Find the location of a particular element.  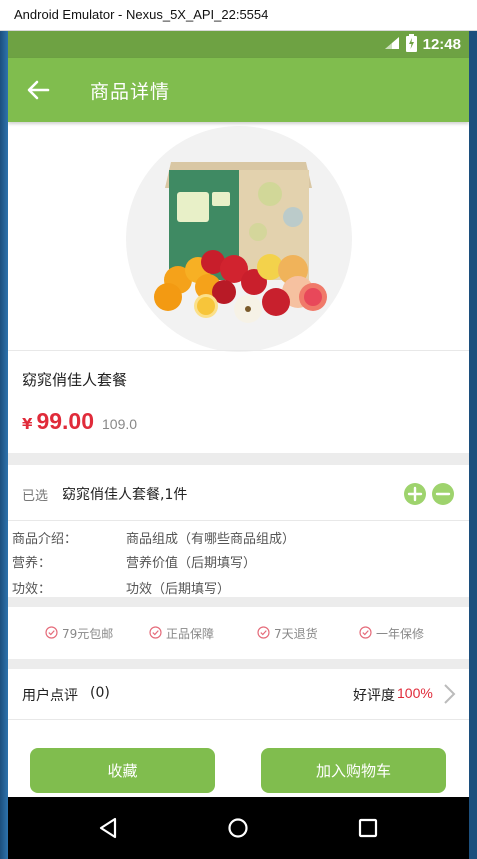

rating-value: 100% is located at coordinates (415, 693).